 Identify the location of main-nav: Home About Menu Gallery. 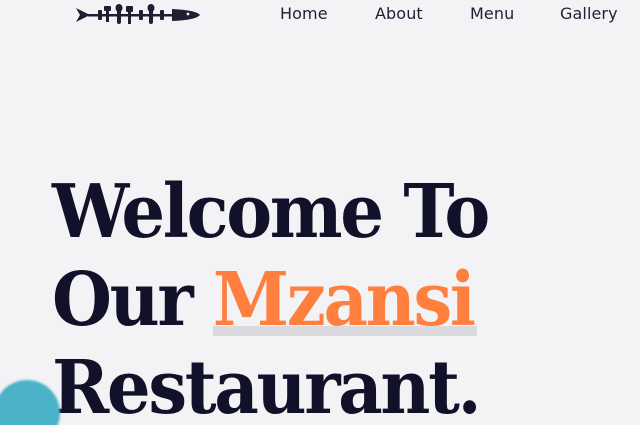
(320, 14).